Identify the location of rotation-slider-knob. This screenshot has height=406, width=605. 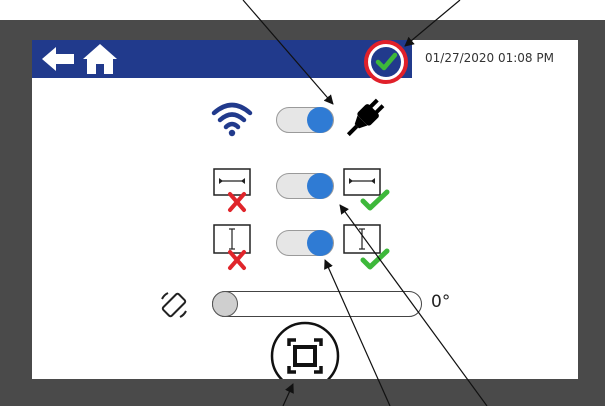
(224, 303).